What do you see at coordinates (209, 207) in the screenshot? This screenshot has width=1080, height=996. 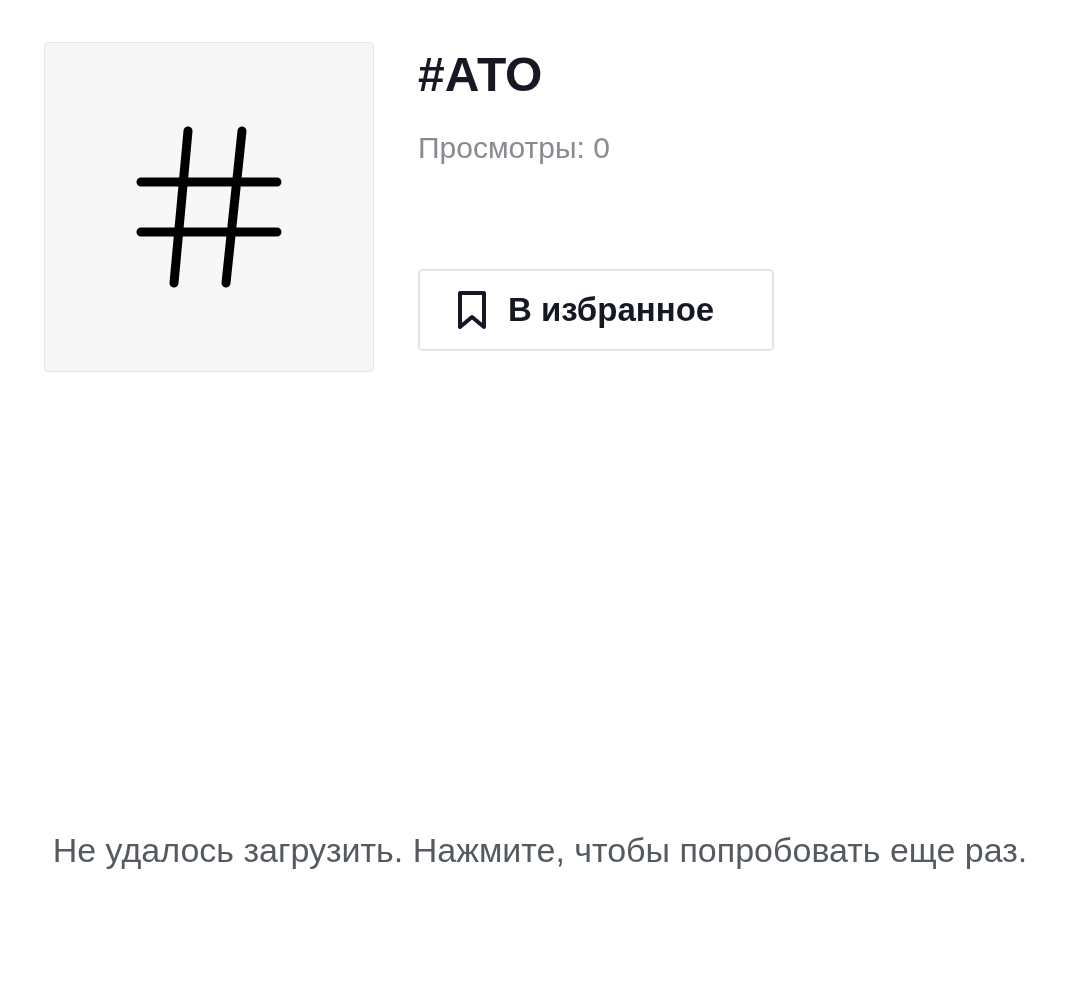 I see `hashtag-icon` at bounding box center [209, 207].